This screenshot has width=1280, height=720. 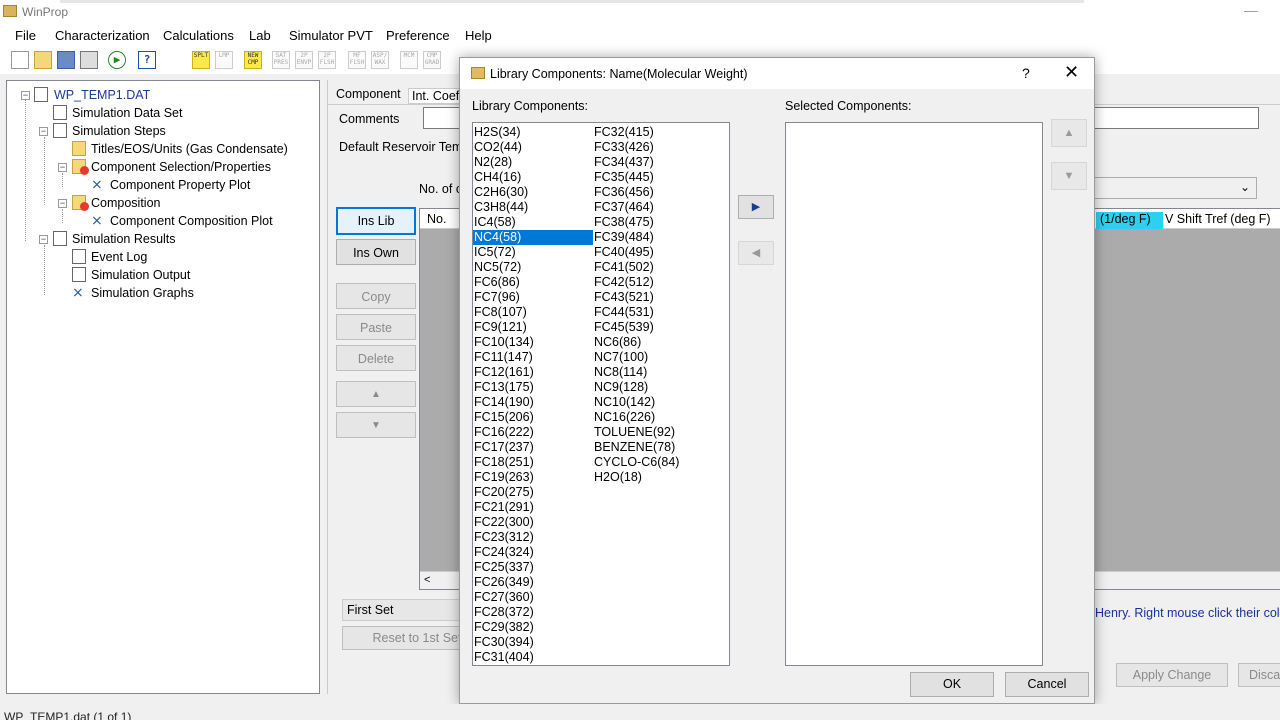 I want to click on library-list-item: FC31(404), so click(x=533, y=657).